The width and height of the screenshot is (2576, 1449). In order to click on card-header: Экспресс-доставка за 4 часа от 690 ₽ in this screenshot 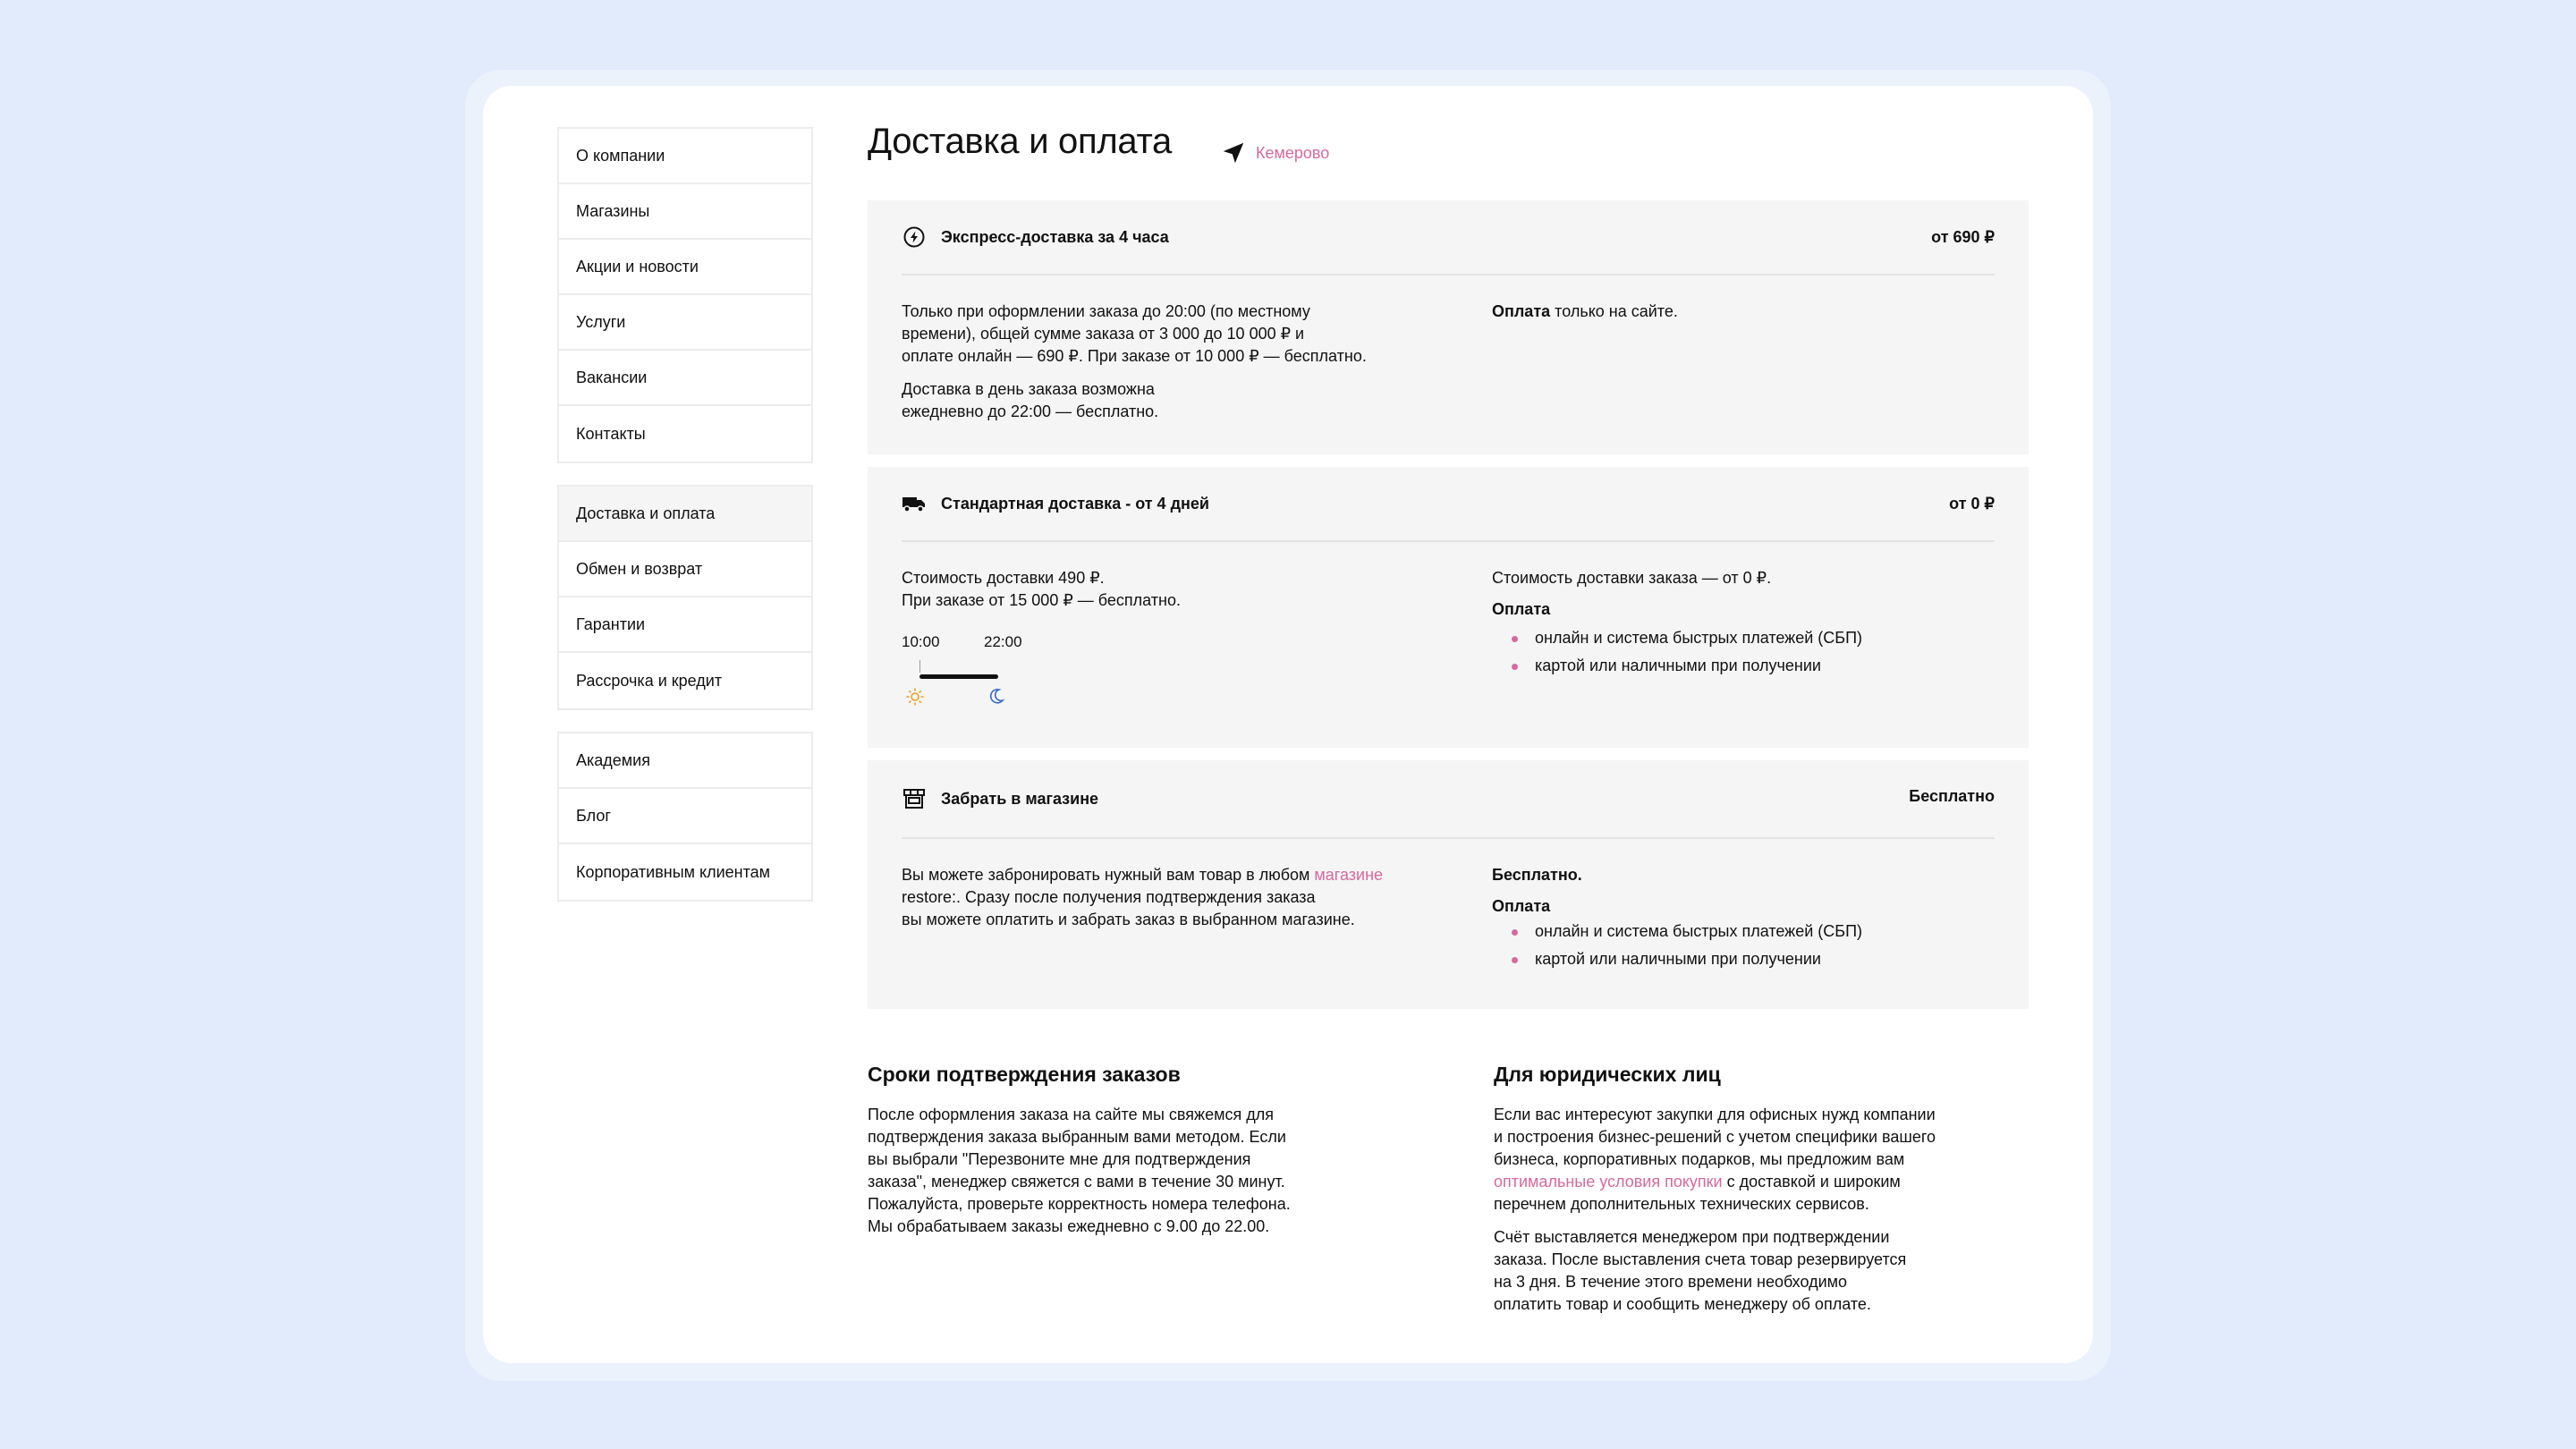, I will do `click(1448, 237)`.